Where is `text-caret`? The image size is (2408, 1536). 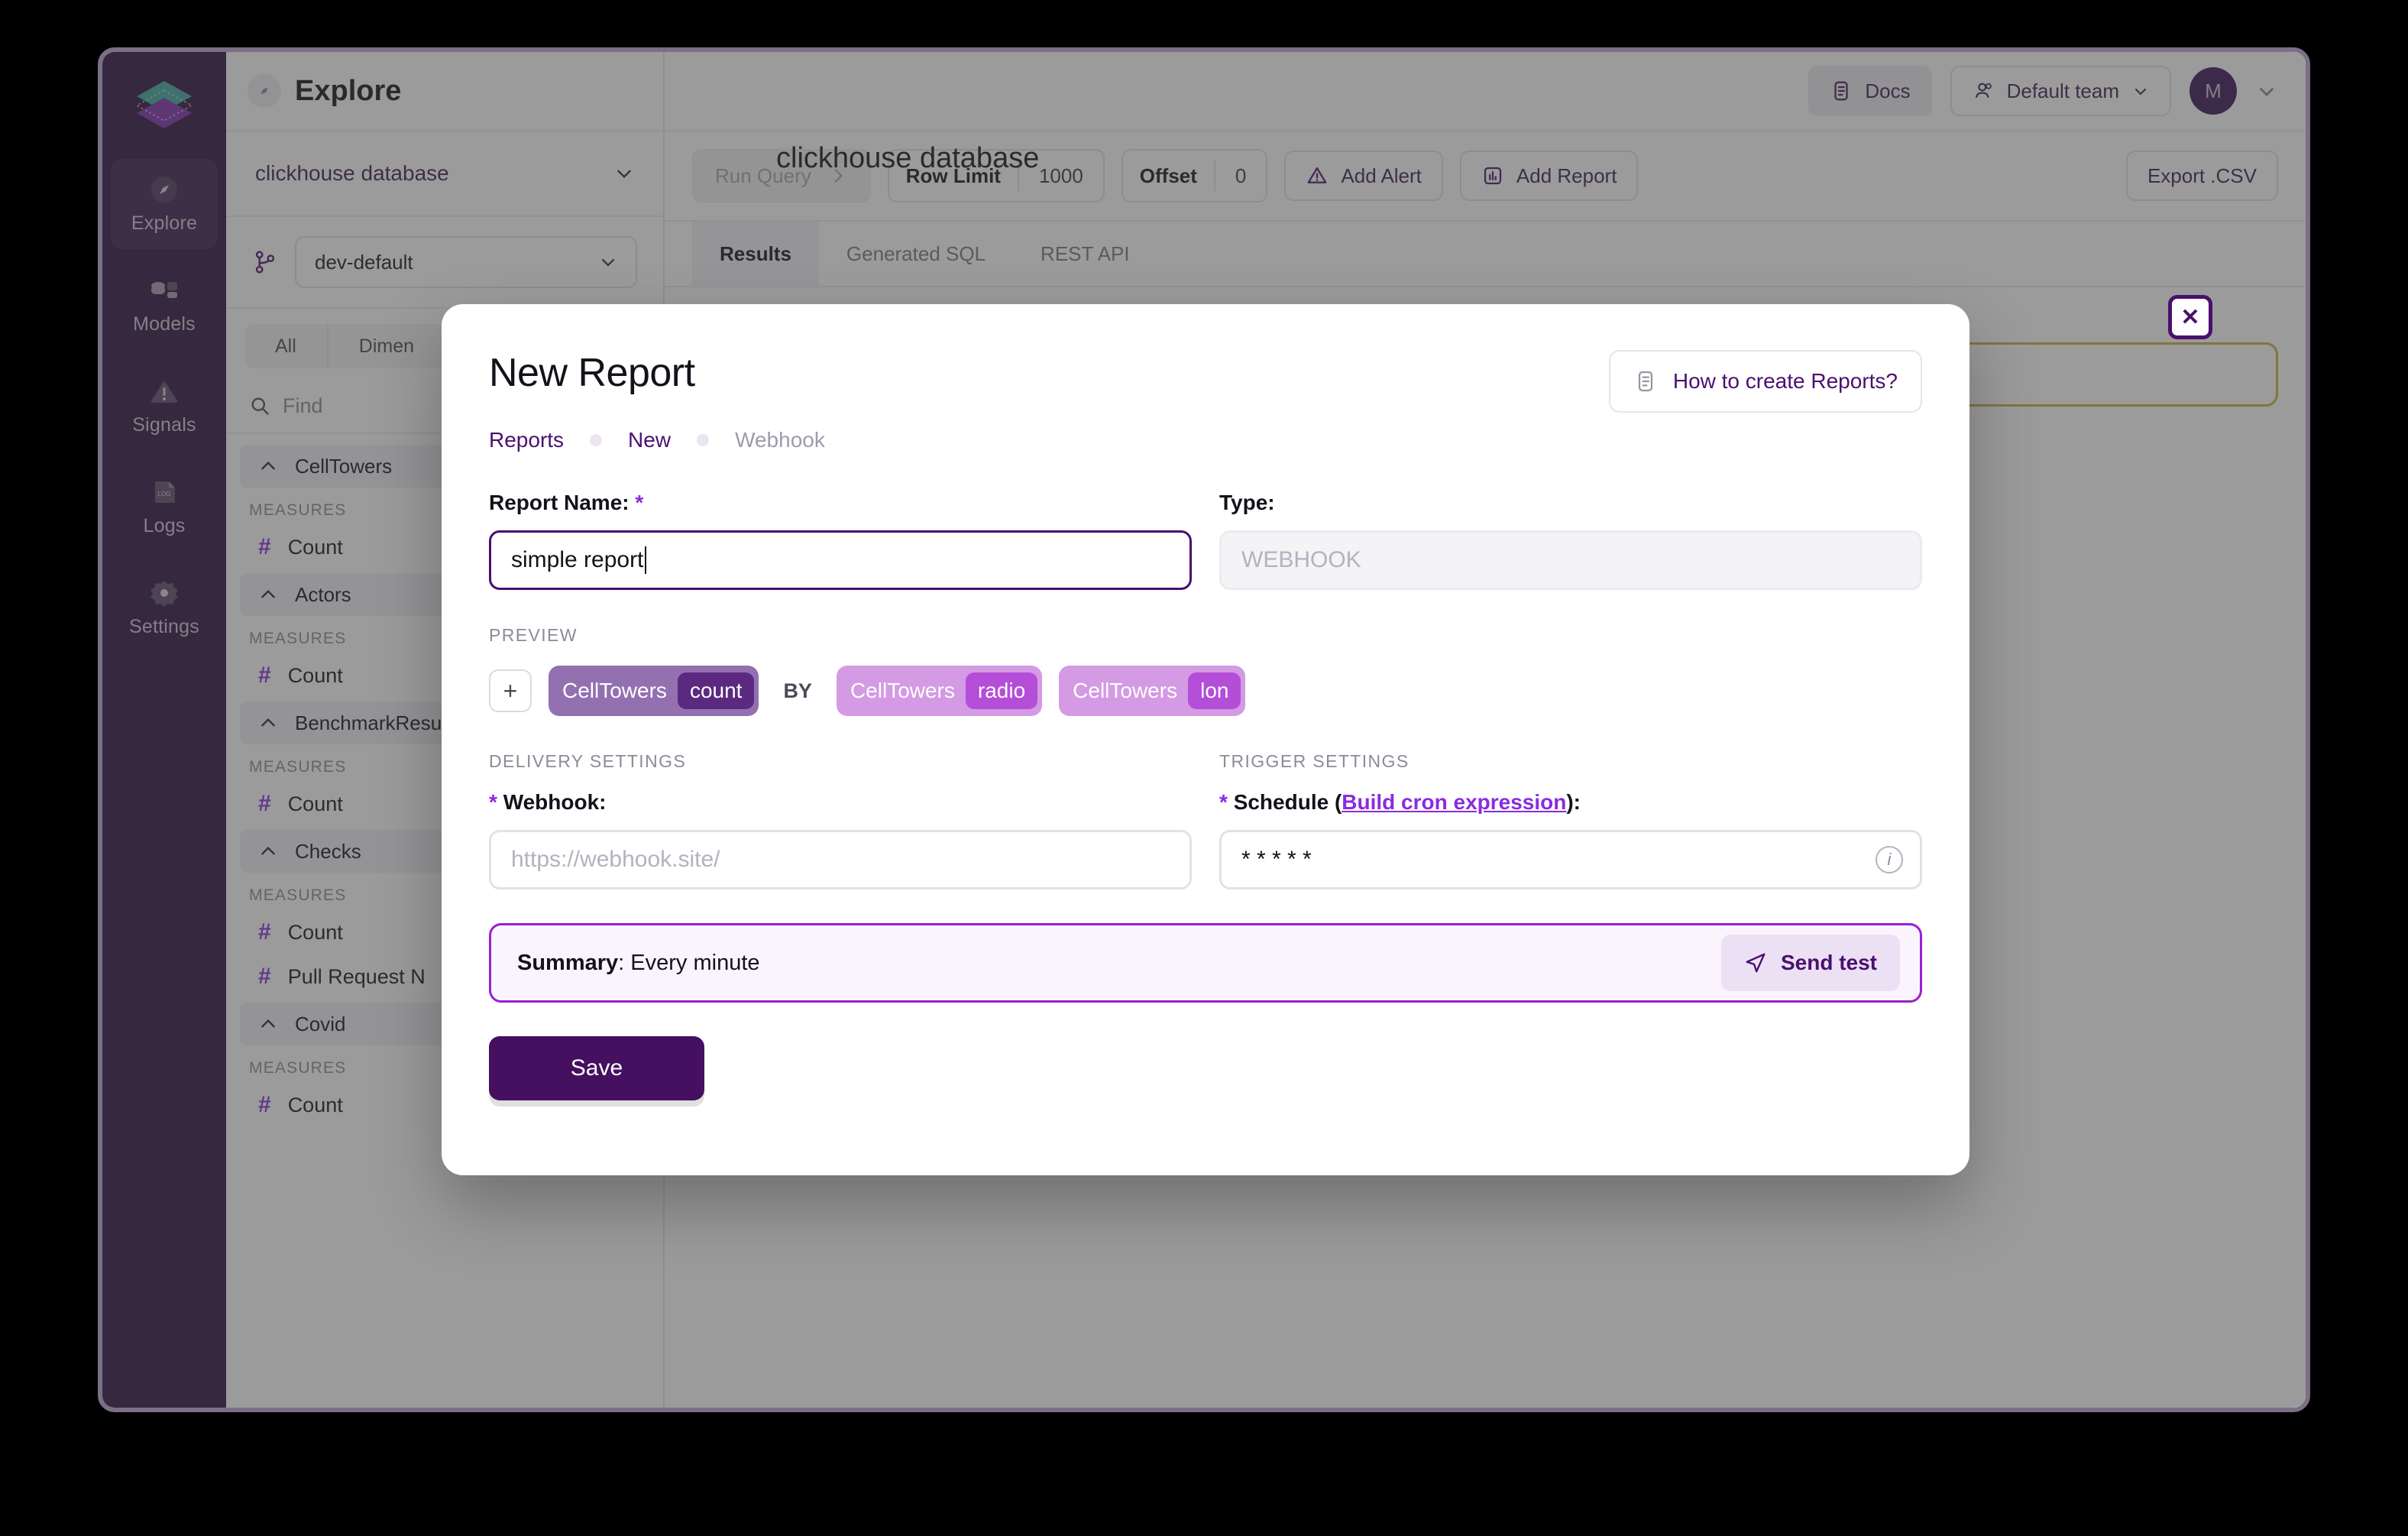 text-caret is located at coordinates (646, 560).